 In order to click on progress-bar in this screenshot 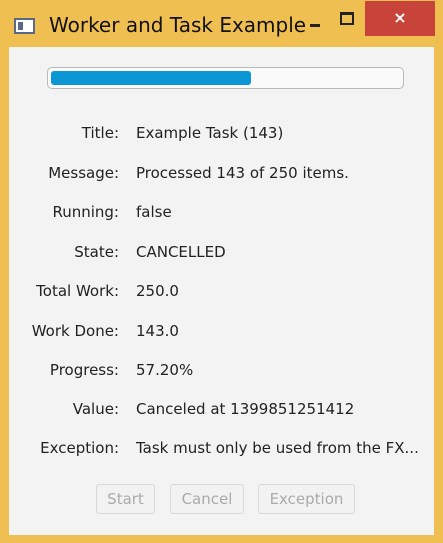, I will do `click(225, 78)`.